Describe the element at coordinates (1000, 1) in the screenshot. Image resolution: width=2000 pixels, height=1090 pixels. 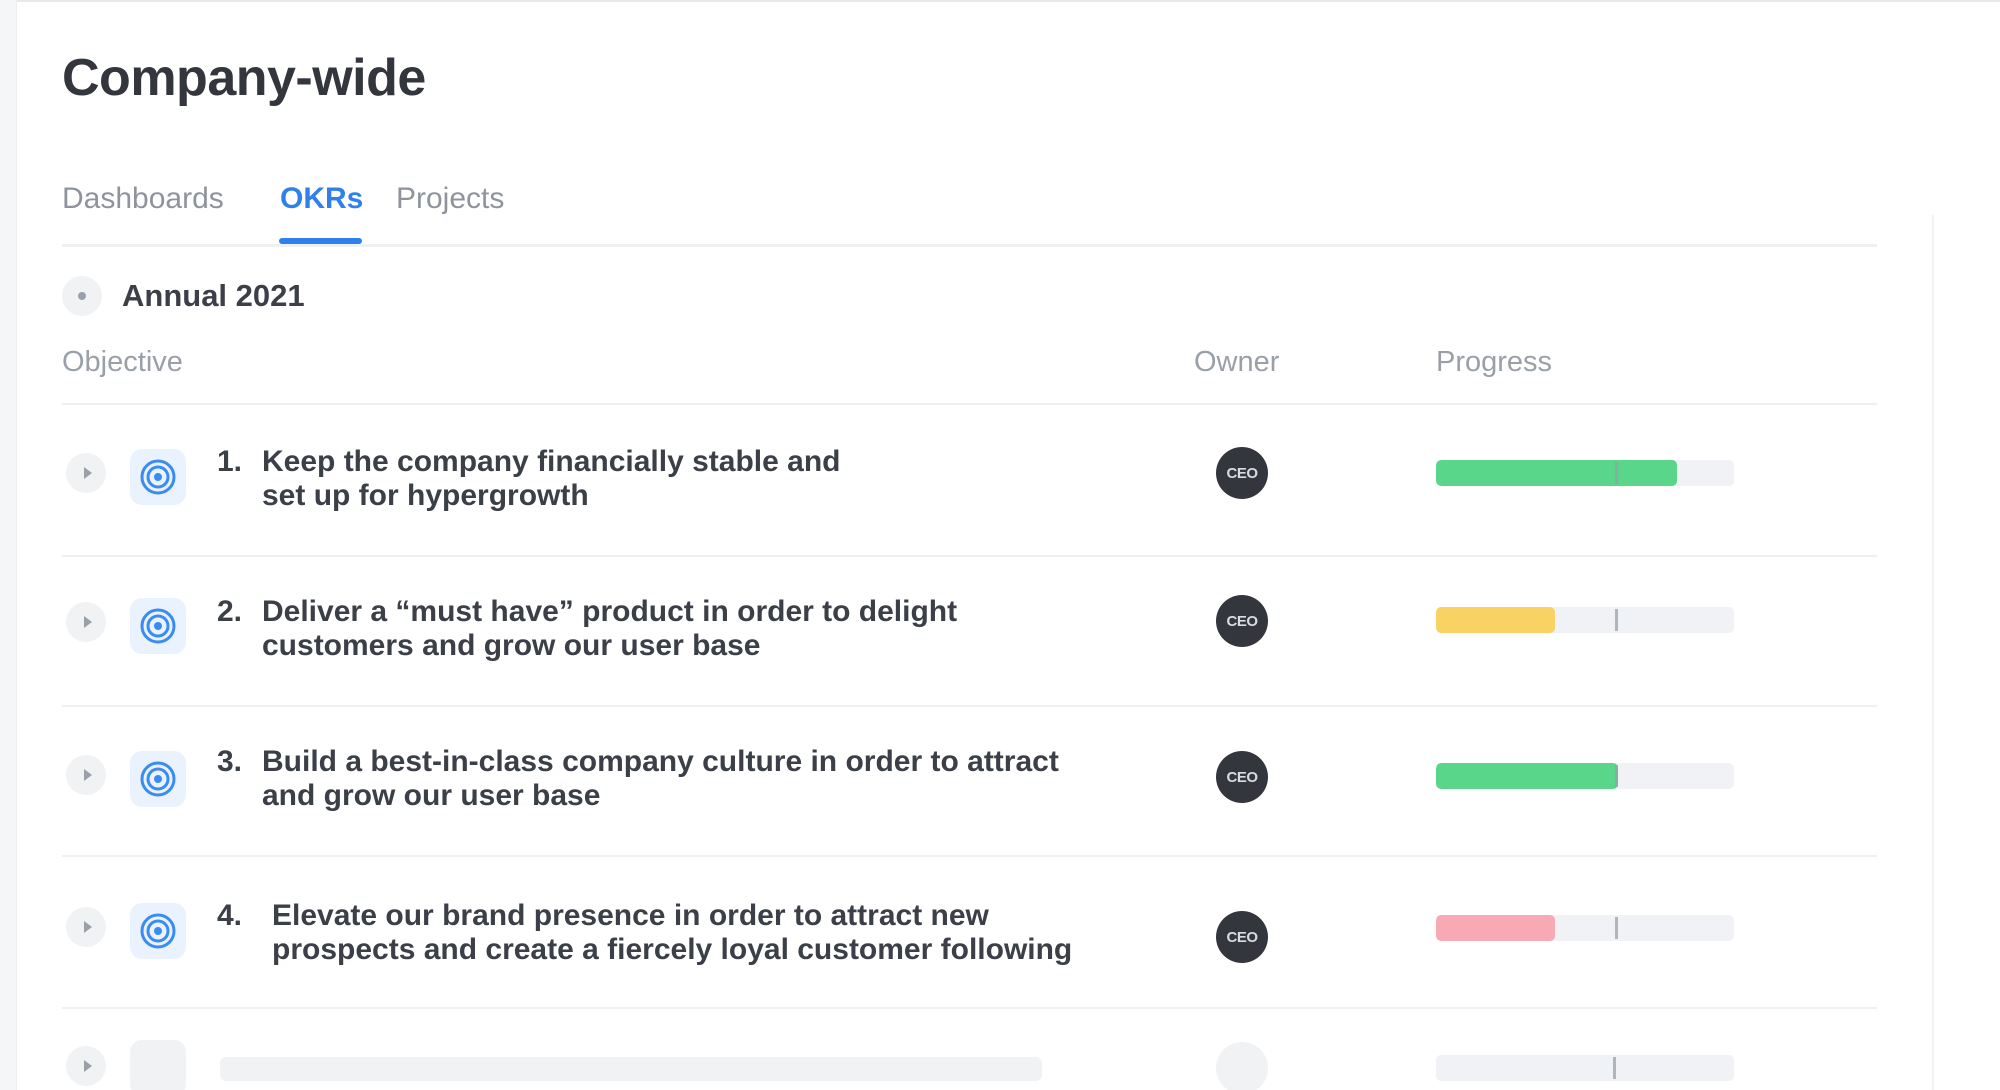
I see `top-border` at that location.